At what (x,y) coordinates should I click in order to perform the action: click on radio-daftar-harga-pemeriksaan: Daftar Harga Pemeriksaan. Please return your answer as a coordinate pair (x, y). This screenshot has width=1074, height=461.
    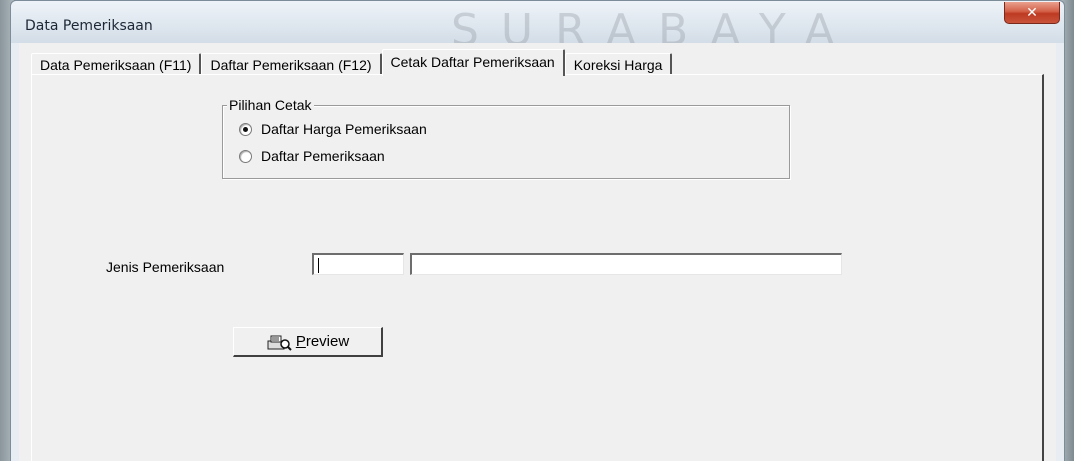
    Looking at the image, I should click on (333, 129).